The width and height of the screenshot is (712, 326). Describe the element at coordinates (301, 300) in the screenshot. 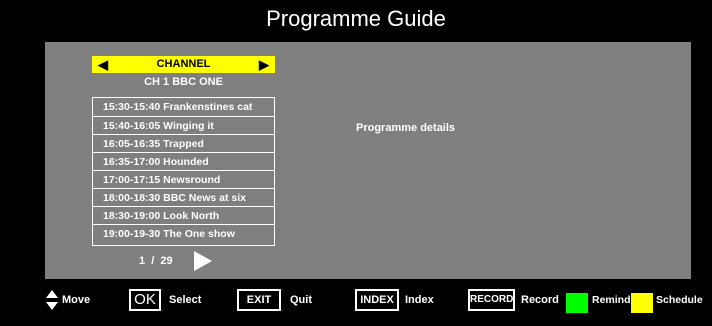

I see `quit-label: Quit` at that location.